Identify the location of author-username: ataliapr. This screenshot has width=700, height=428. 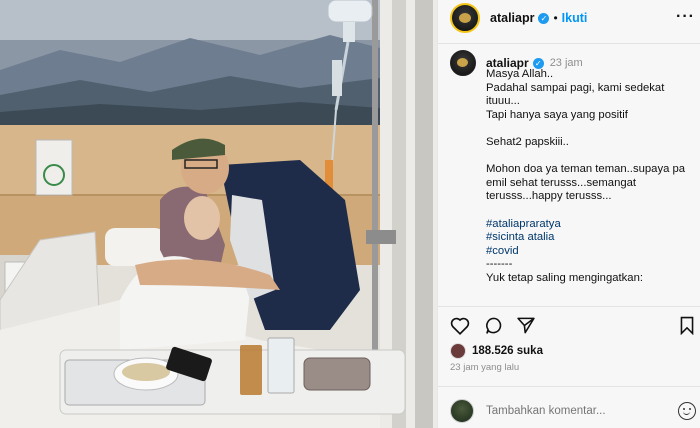
(512, 18).